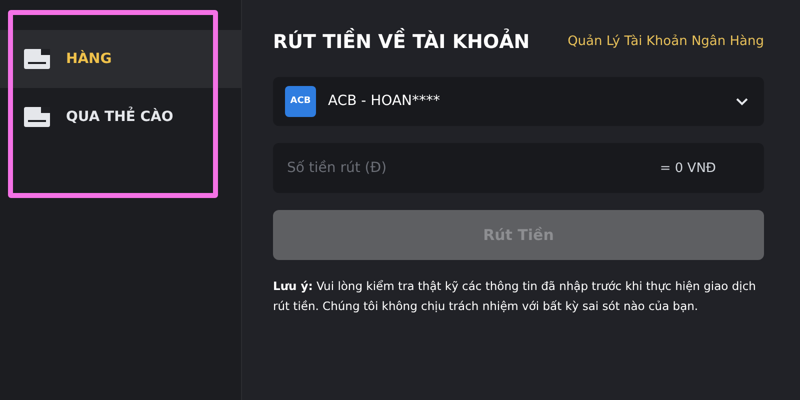 This screenshot has width=800, height=400. Describe the element at coordinates (688, 169) in the screenshot. I see `conversion-text: = 0 VNĐ` at that location.